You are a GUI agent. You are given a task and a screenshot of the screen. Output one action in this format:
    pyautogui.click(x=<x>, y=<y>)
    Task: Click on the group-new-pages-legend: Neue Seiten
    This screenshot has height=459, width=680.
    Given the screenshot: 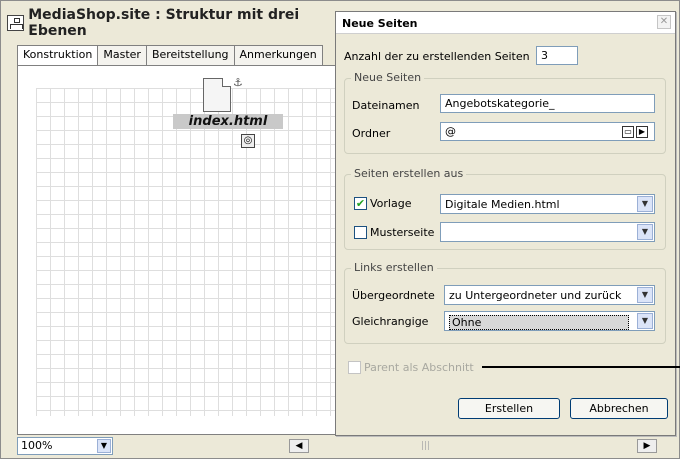 What is the action you would take?
    pyautogui.click(x=388, y=77)
    